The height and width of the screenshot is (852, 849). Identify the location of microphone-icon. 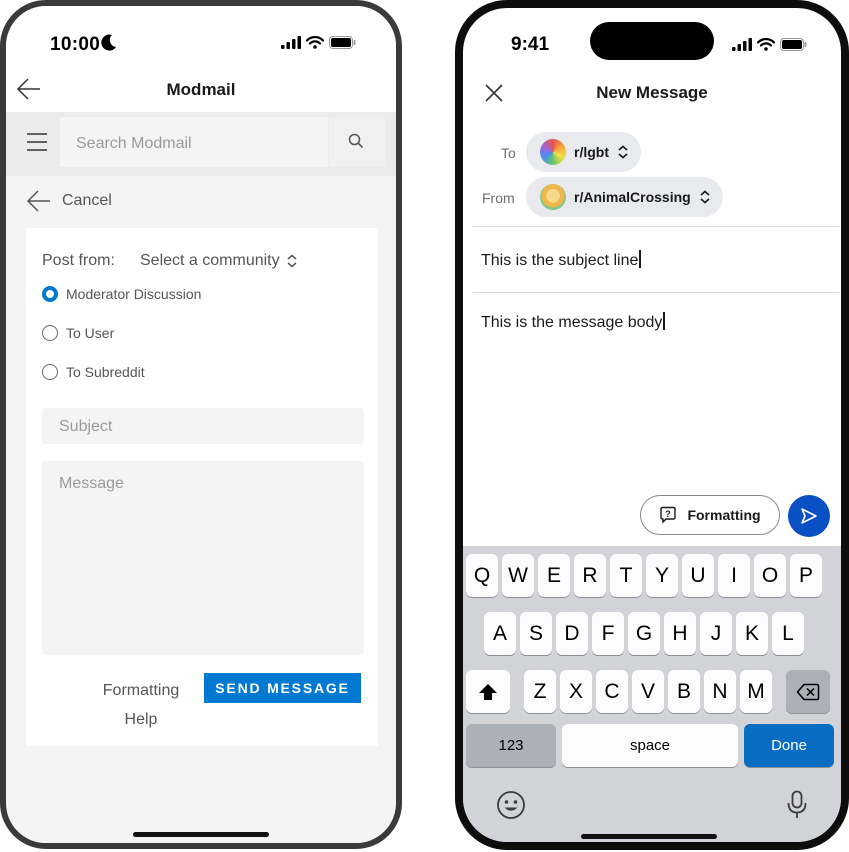
(797, 805).